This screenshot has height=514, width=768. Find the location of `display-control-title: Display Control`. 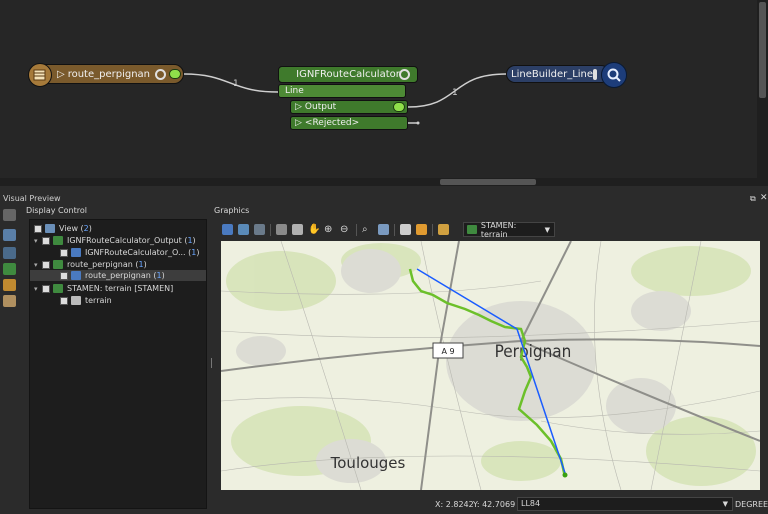

display-control-title: Display Control is located at coordinates (56, 210).